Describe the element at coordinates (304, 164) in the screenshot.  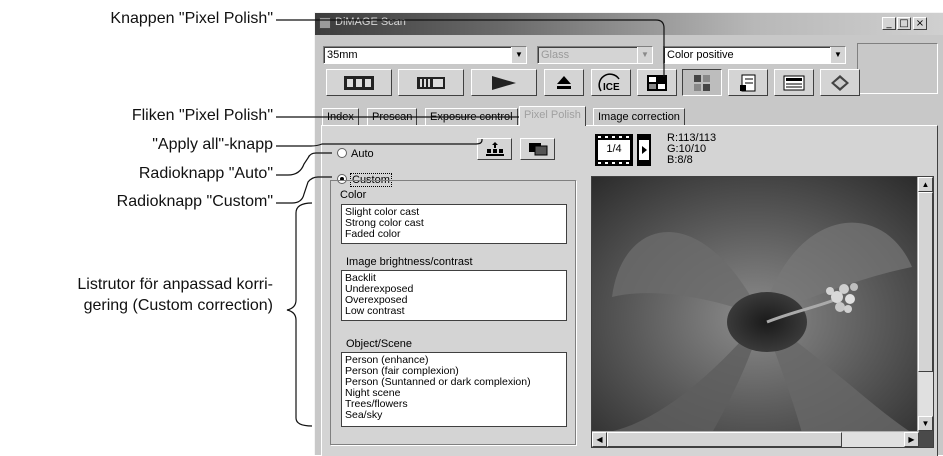
I see `leader-radio-auto` at that location.